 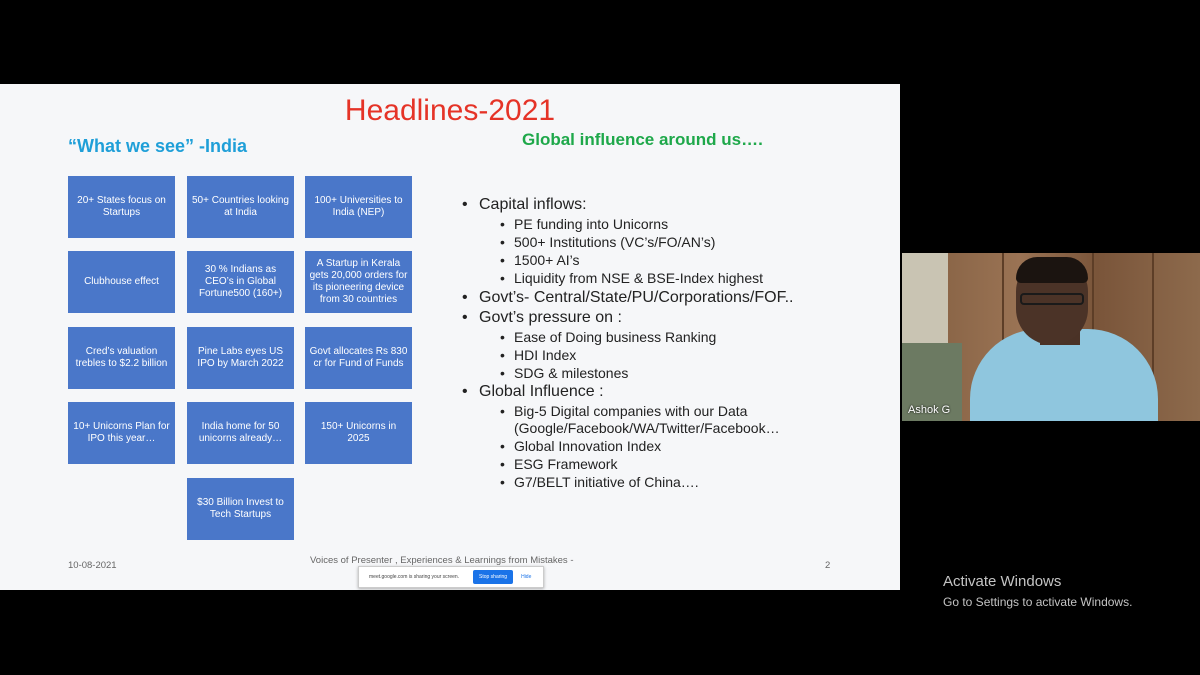 I want to click on global-heading: Global influence around us…., so click(x=642, y=139).